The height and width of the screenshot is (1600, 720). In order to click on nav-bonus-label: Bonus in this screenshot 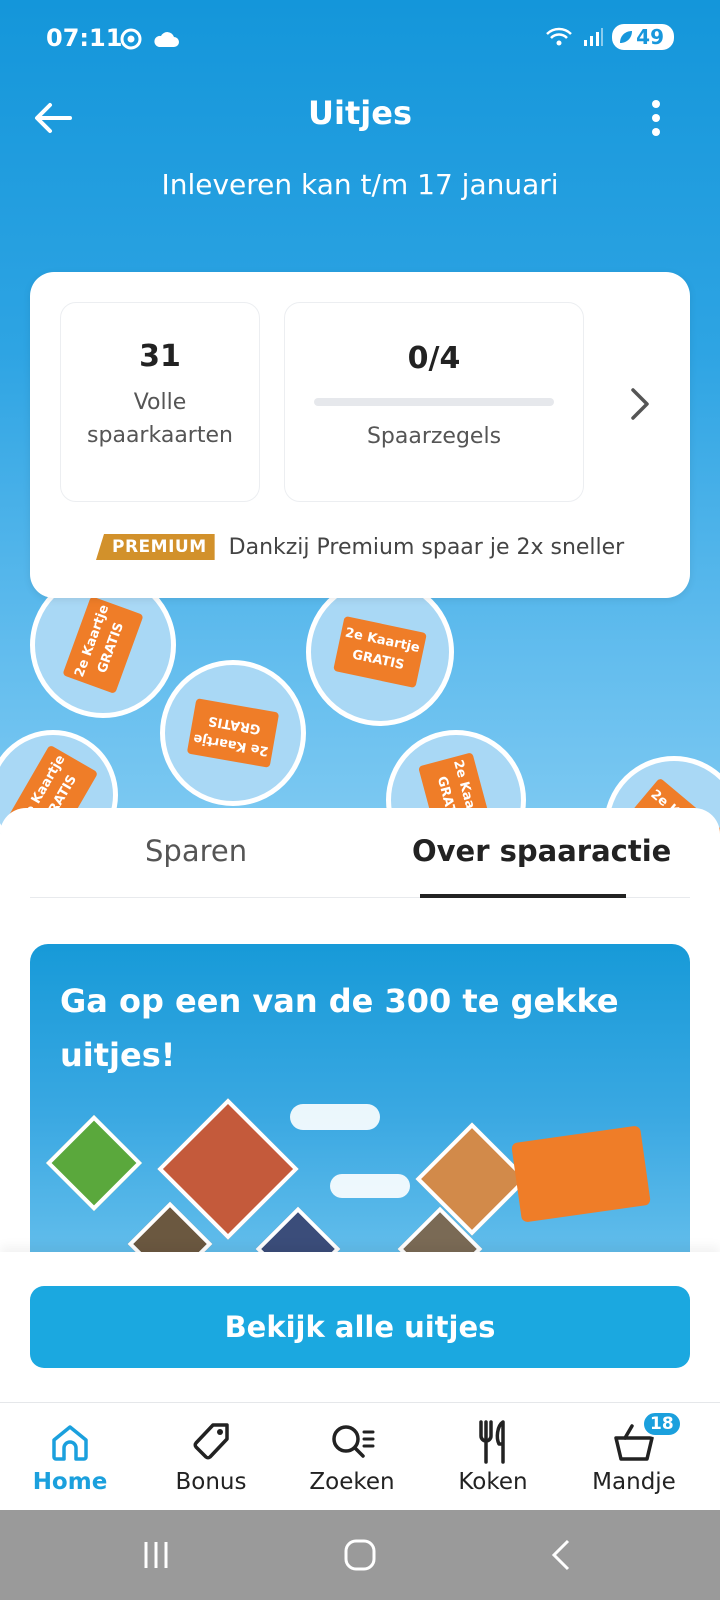, I will do `click(211, 1482)`.